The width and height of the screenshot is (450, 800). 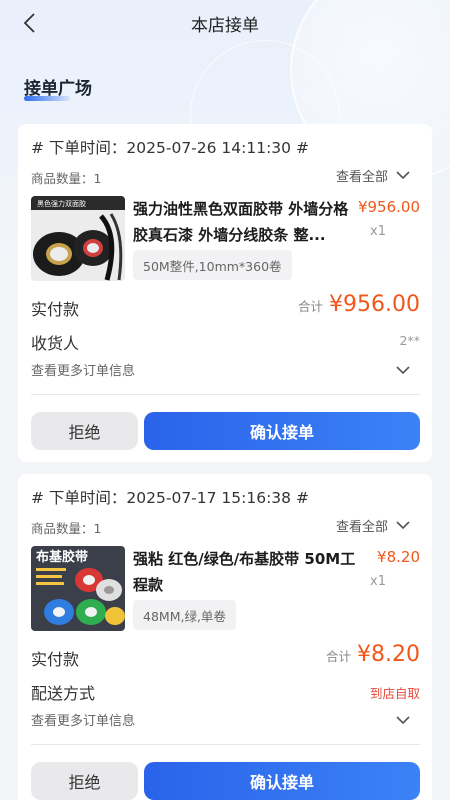 I want to click on product-image: 黑色强力双面胶, so click(x=78, y=238).